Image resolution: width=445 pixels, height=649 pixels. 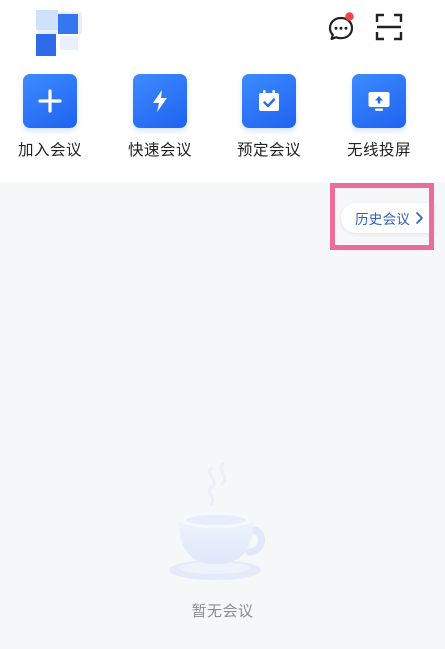 I want to click on quick-meeting-button: 快速会议, so click(x=160, y=122).